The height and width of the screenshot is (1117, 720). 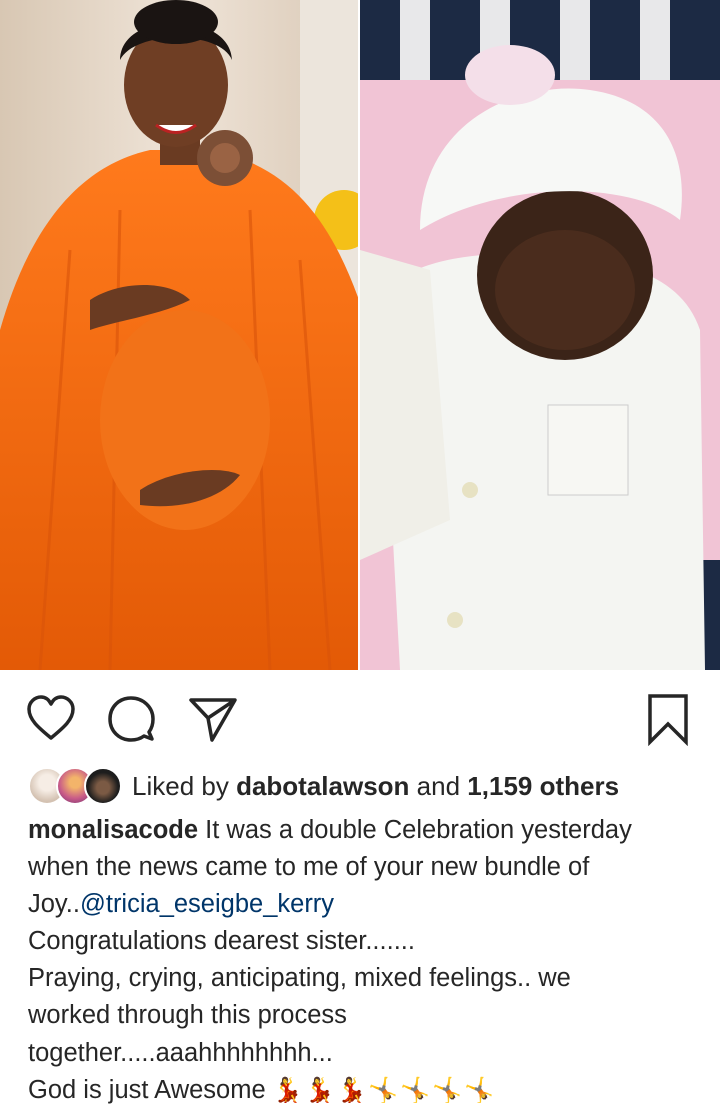 What do you see at coordinates (147, 1089) in the screenshot?
I see `caption-line: God is just Awesome` at bounding box center [147, 1089].